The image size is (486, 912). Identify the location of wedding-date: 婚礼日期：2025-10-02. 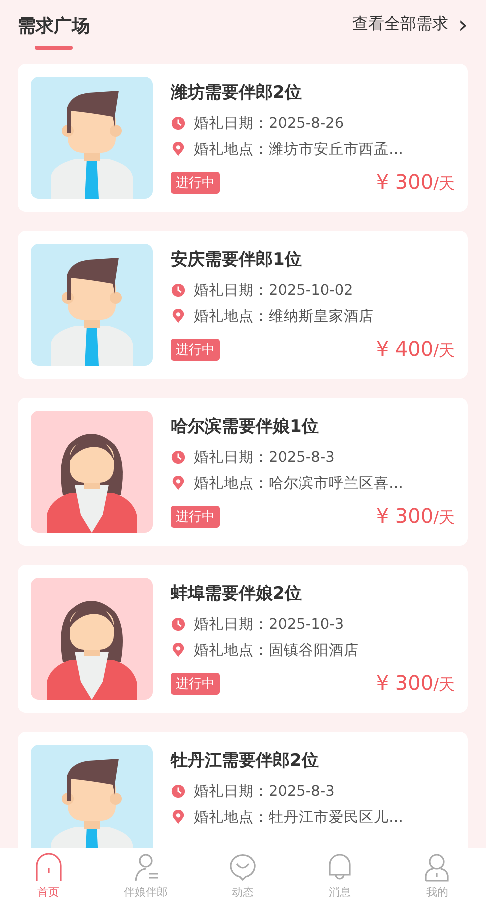
(274, 291).